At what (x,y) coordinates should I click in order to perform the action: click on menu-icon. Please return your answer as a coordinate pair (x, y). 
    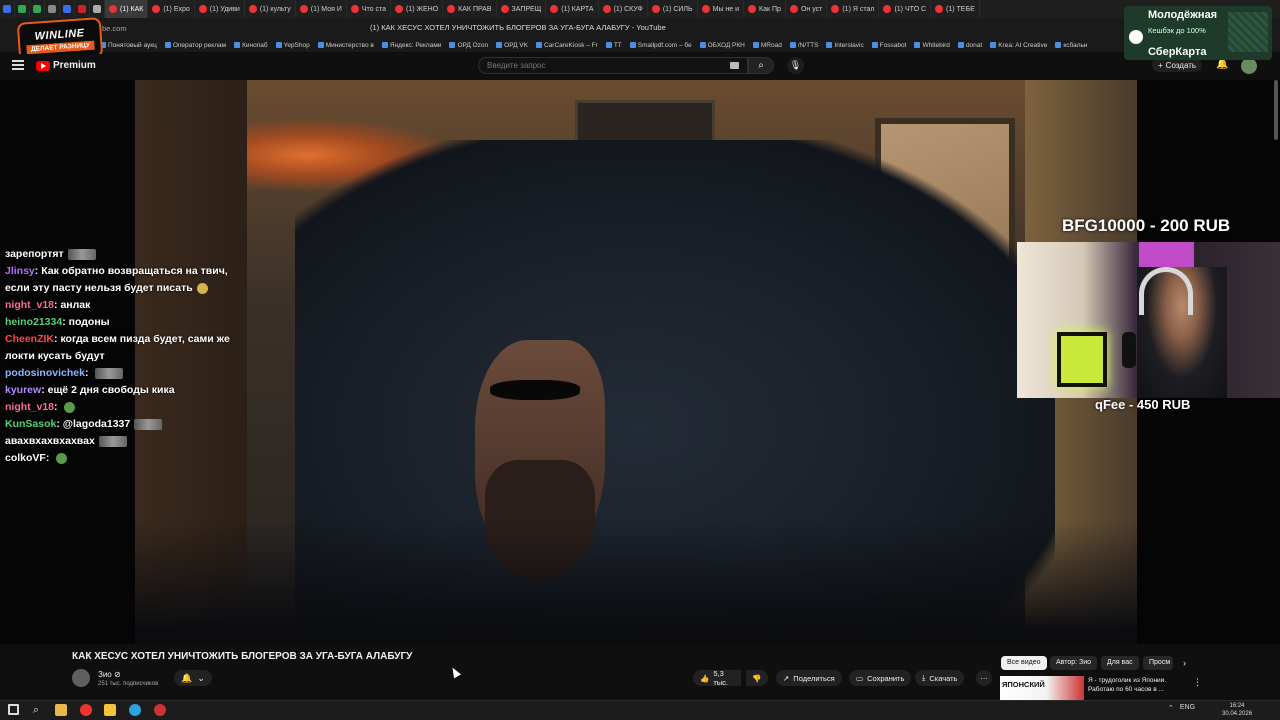
    Looking at the image, I should click on (18, 65).